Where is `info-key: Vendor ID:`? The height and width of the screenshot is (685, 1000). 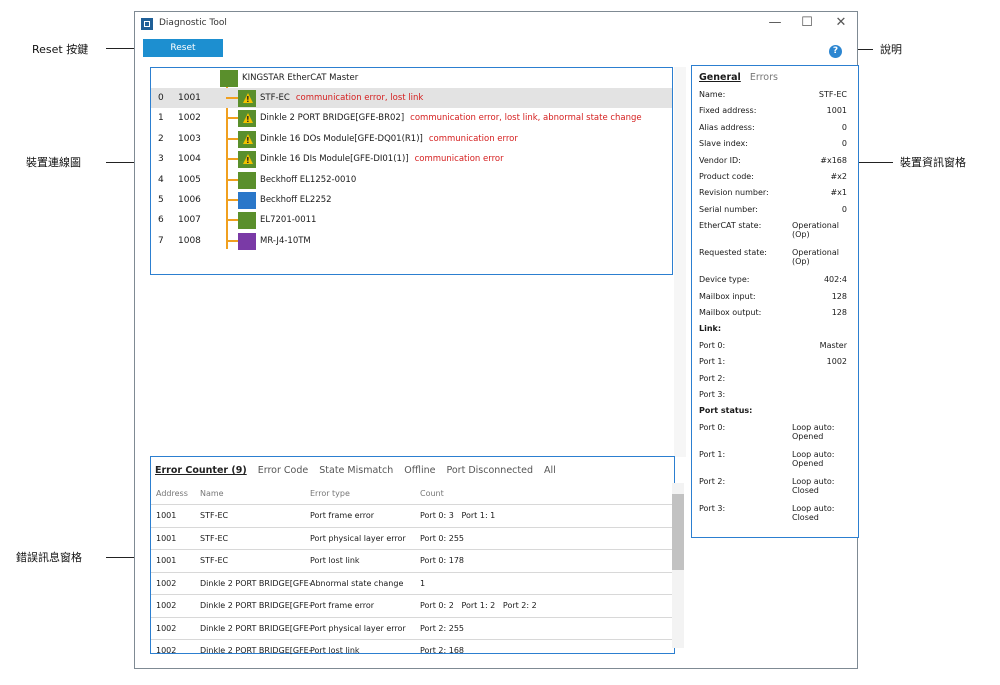 info-key: Vendor ID: is located at coordinates (720, 160).